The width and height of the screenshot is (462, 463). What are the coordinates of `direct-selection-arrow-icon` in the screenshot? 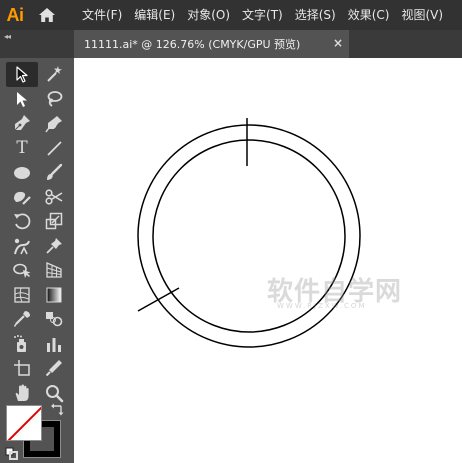 It's located at (22, 99).